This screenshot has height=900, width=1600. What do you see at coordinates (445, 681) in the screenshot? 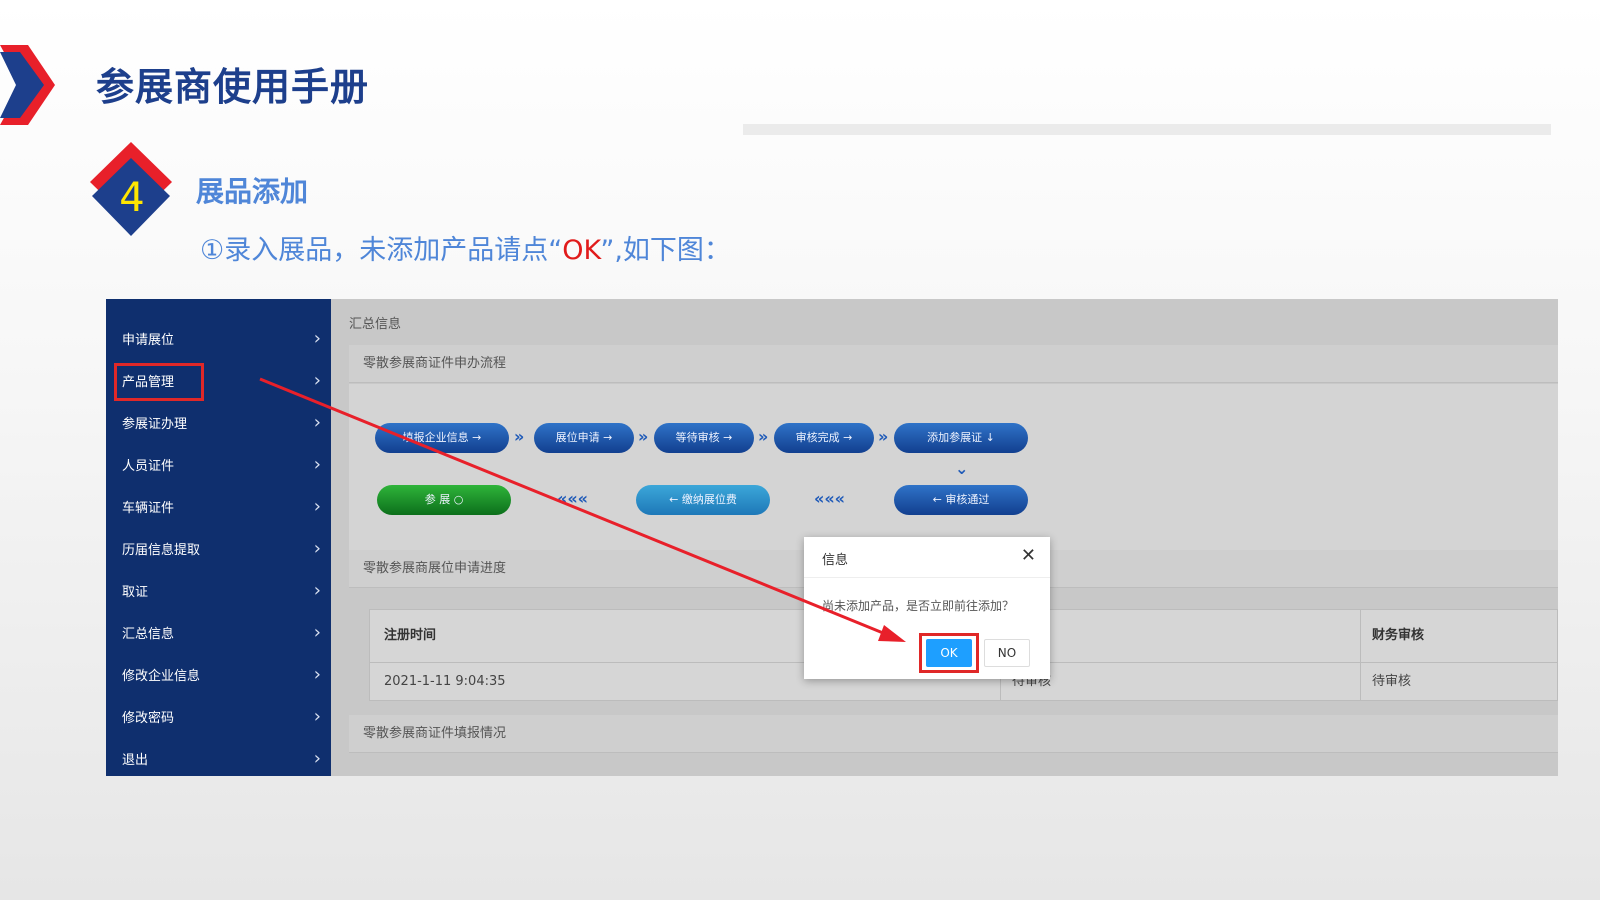
I see `table-cell-time: 2021-1-11 9:04:35` at bounding box center [445, 681].